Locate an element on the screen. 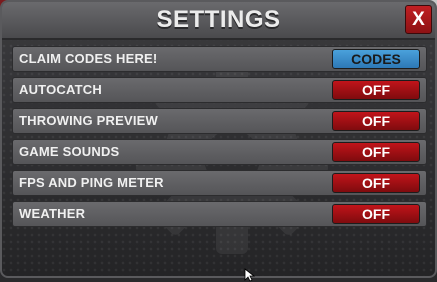  setting-label: AUTOCATCH is located at coordinates (60, 89).